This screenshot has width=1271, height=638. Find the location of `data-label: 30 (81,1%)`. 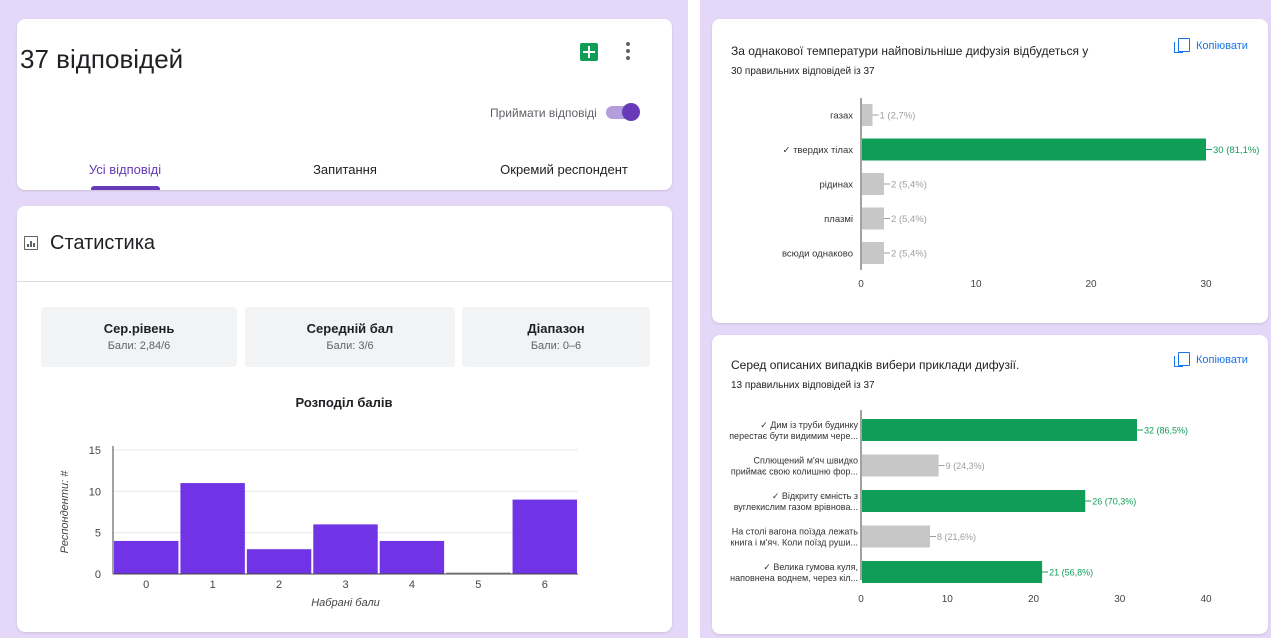

data-label: 30 (81,1%) is located at coordinates (1236, 150).